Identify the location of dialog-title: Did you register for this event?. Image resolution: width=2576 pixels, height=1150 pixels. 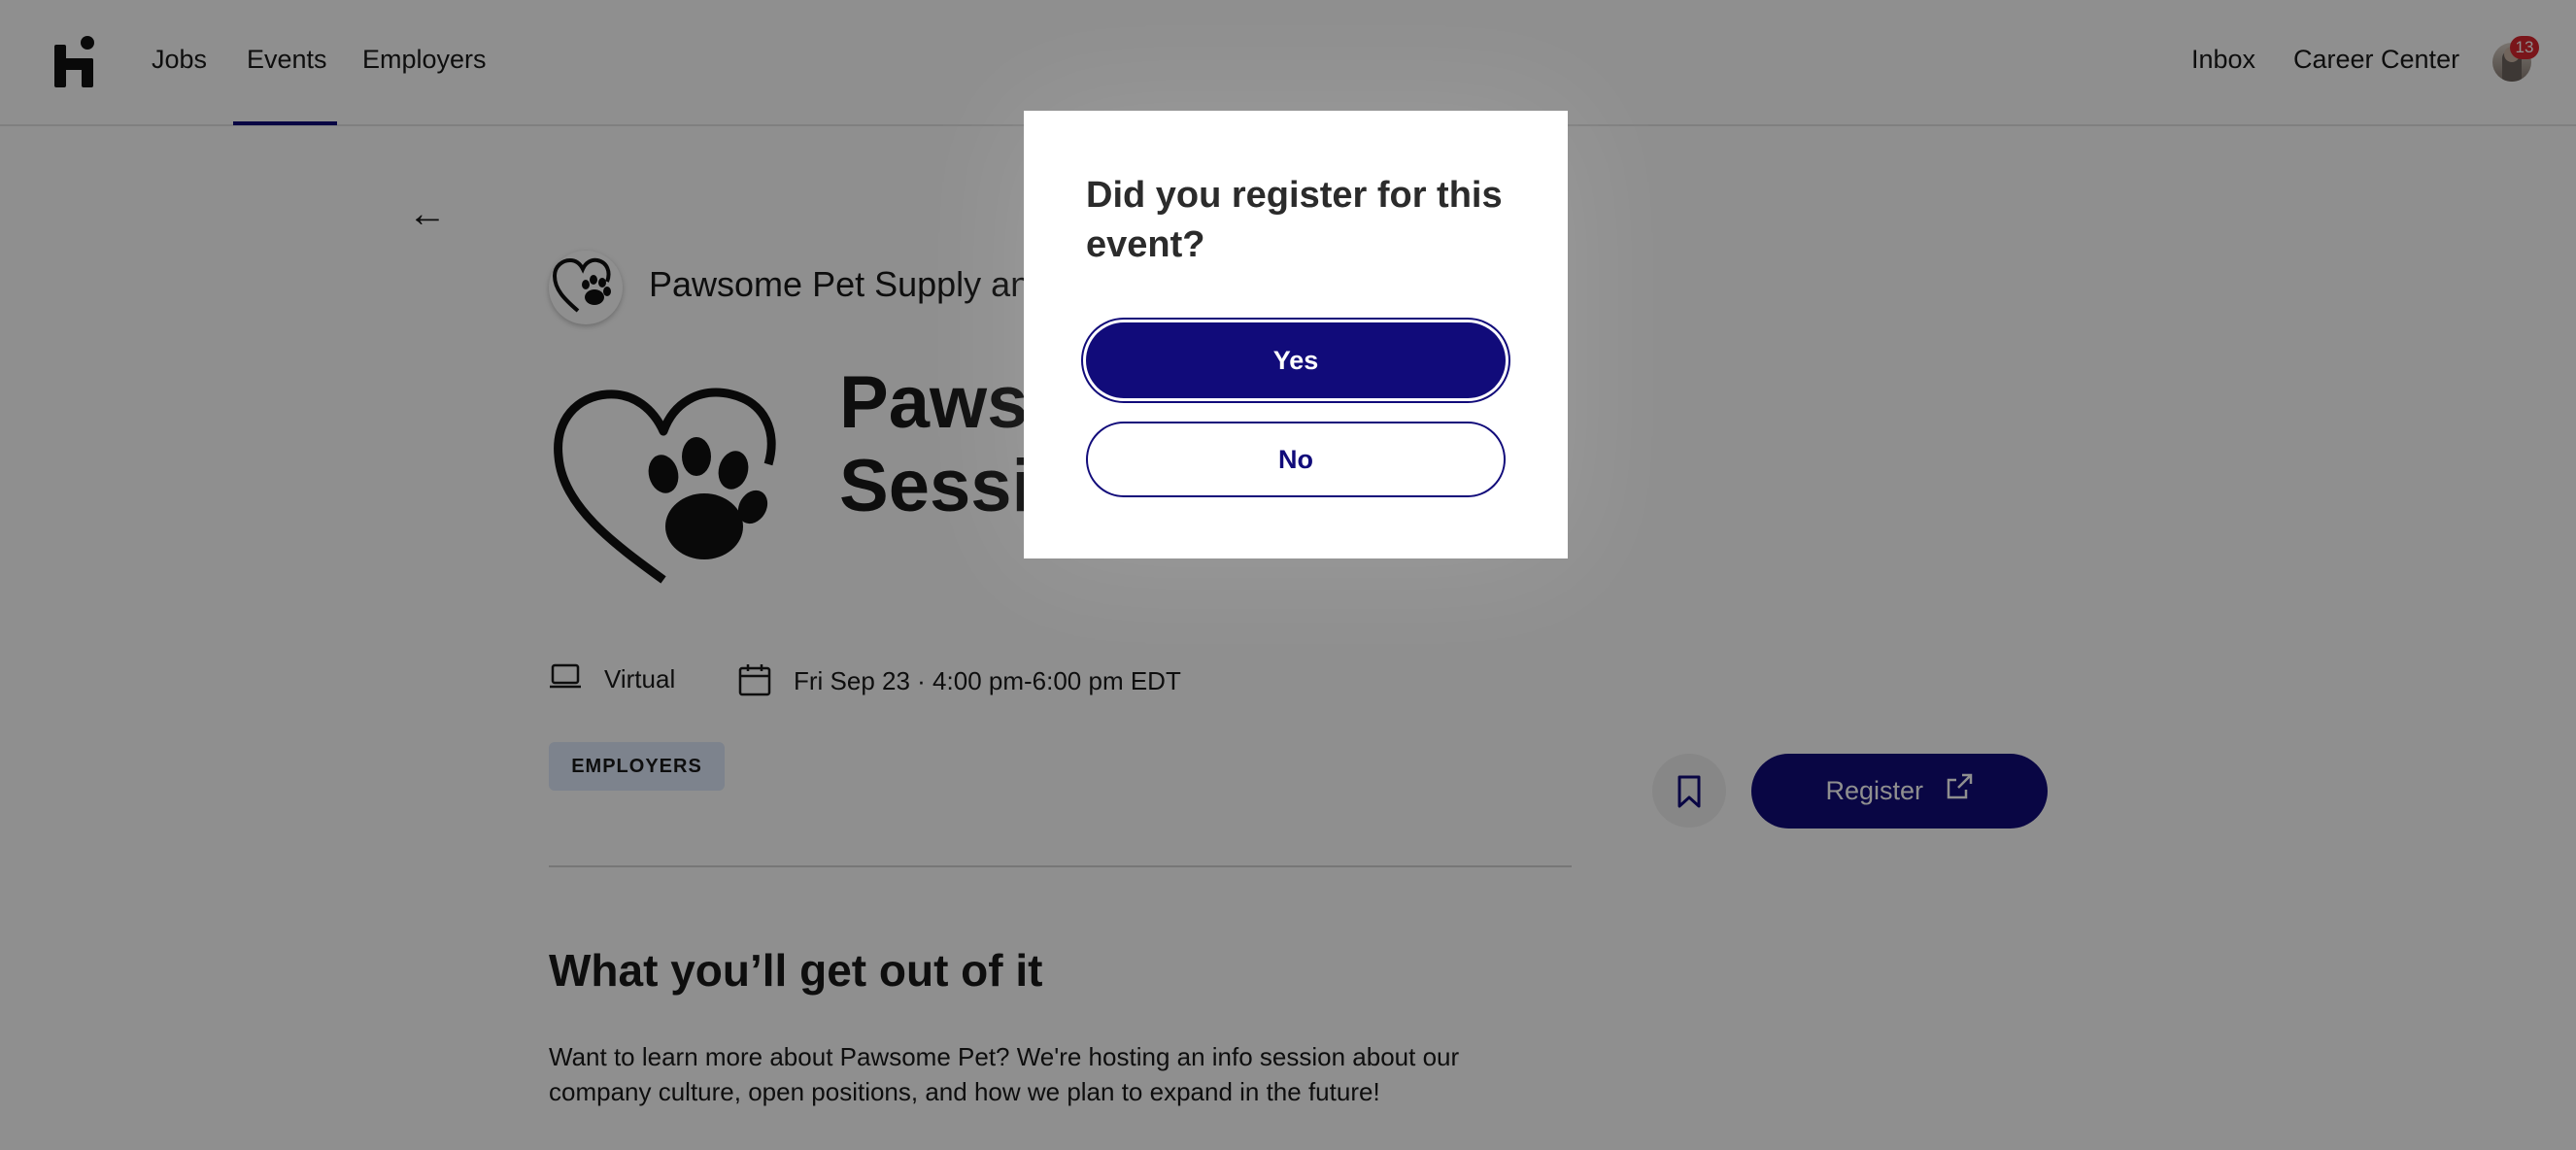
(1309, 220).